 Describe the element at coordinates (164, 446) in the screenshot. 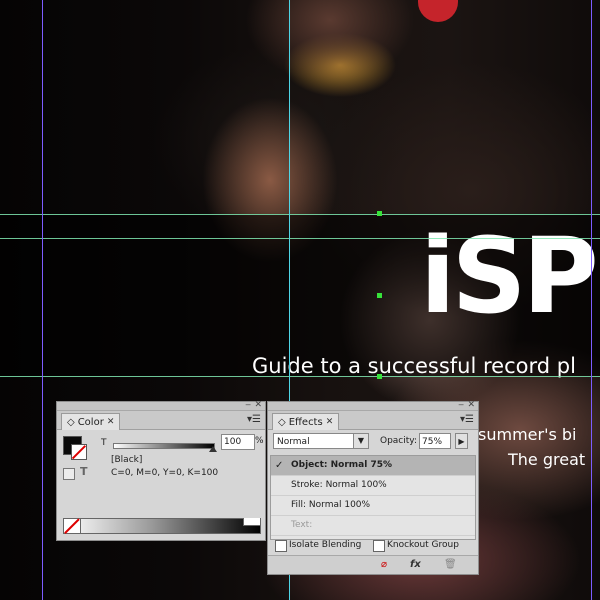

I see `tint-slider` at that location.